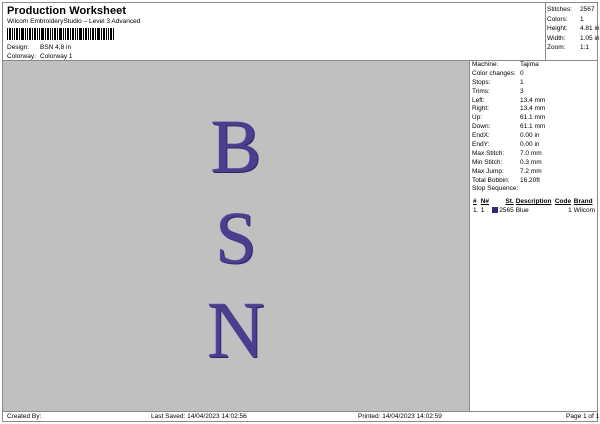 This screenshot has width=600, height=424. What do you see at coordinates (583, 201) in the screenshot?
I see `col-brand: Brand` at bounding box center [583, 201].